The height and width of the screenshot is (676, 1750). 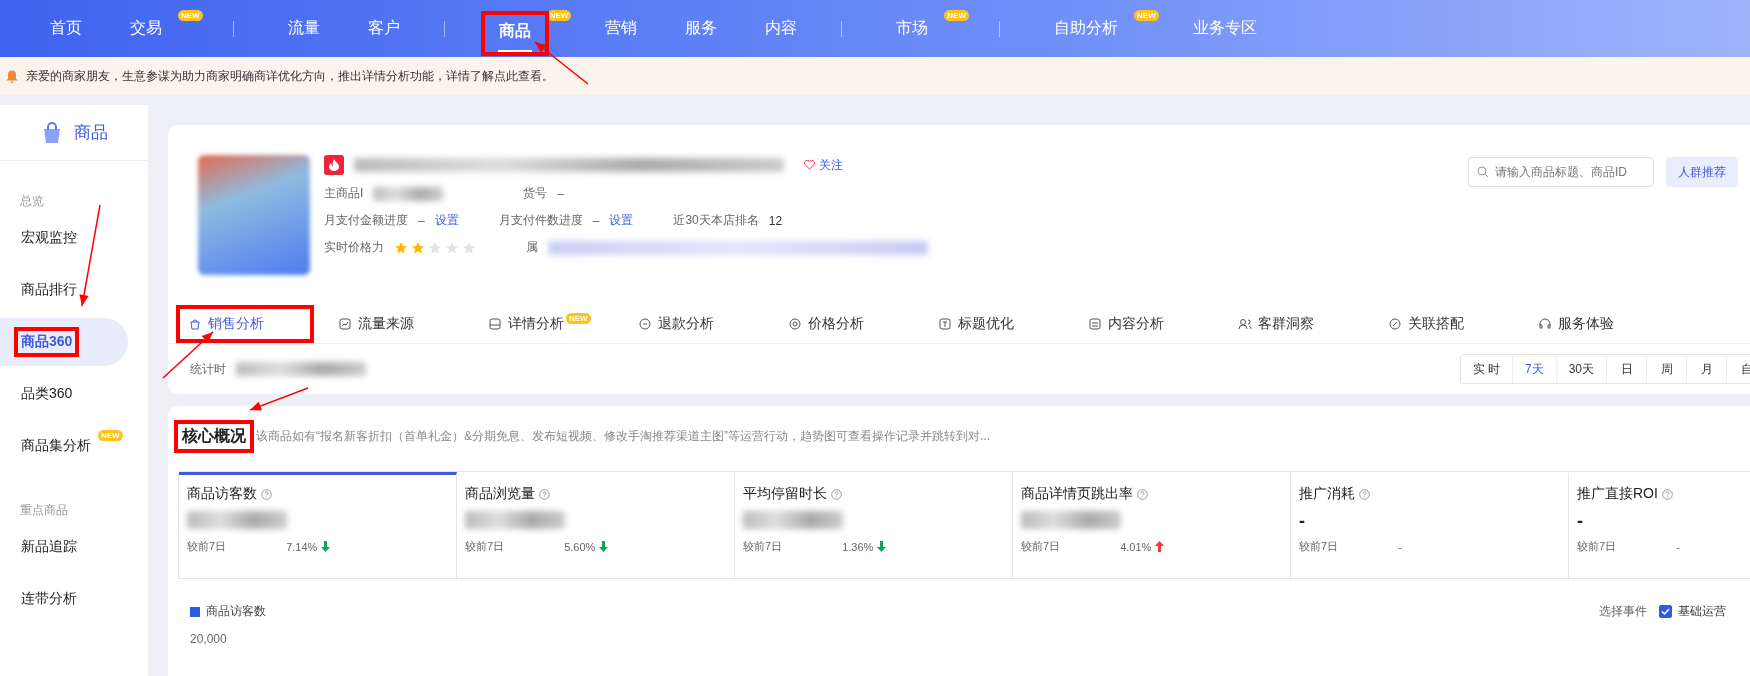 I want to click on sidebar-item: 连带分析, so click(x=74, y=599).